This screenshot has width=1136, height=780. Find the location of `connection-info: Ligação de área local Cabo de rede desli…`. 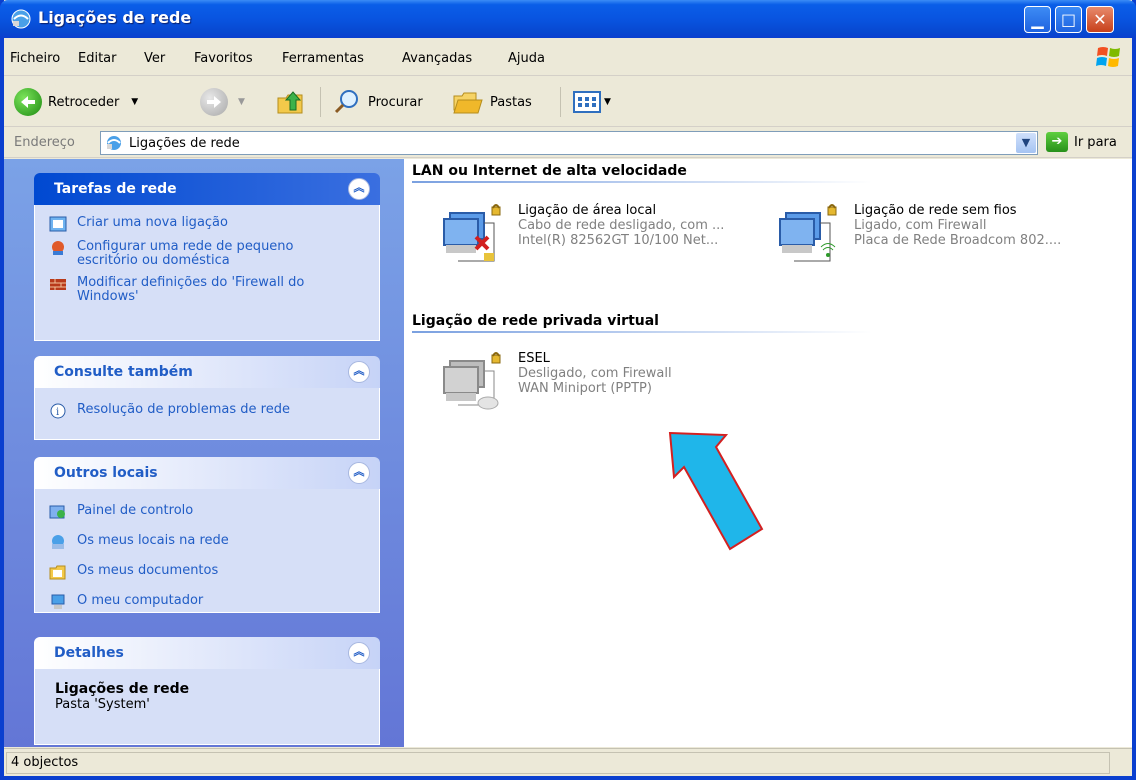

connection-info: Ligação de área local Cabo de rede desli… is located at coordinates (621, 225).